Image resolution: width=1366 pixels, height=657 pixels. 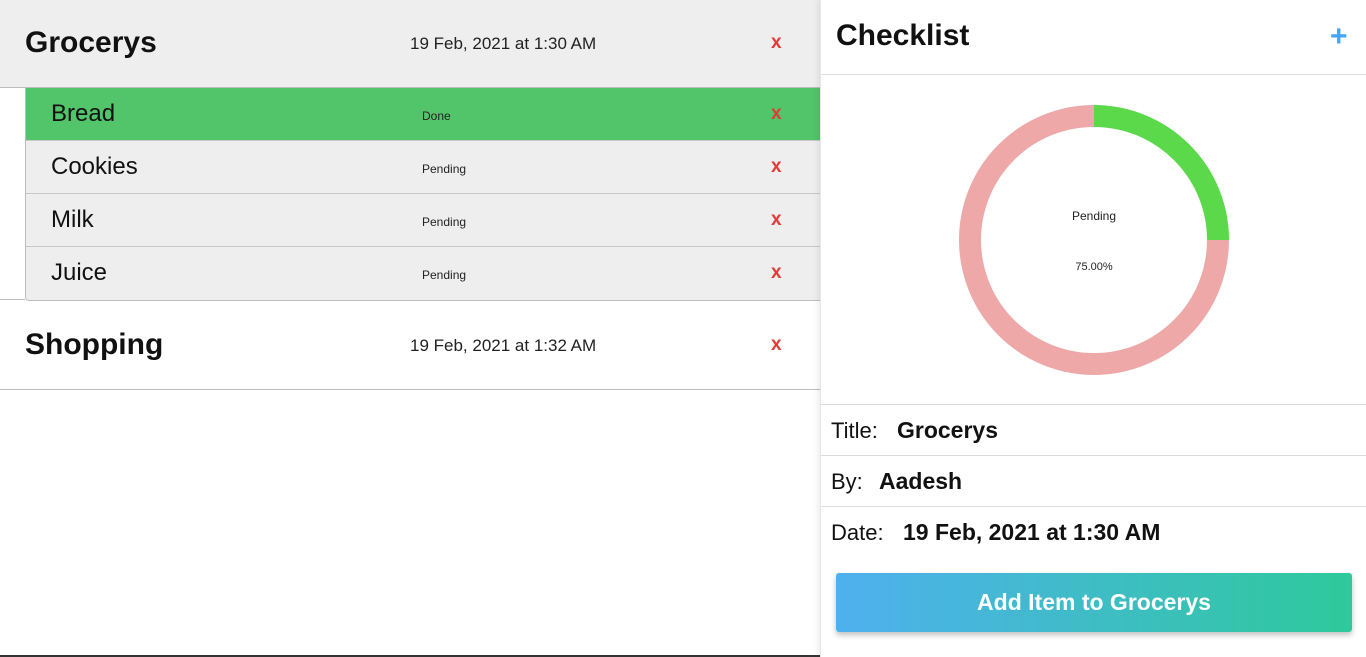 I want to click on list-item: Cookies Pending x, so click(x=423, y=167).